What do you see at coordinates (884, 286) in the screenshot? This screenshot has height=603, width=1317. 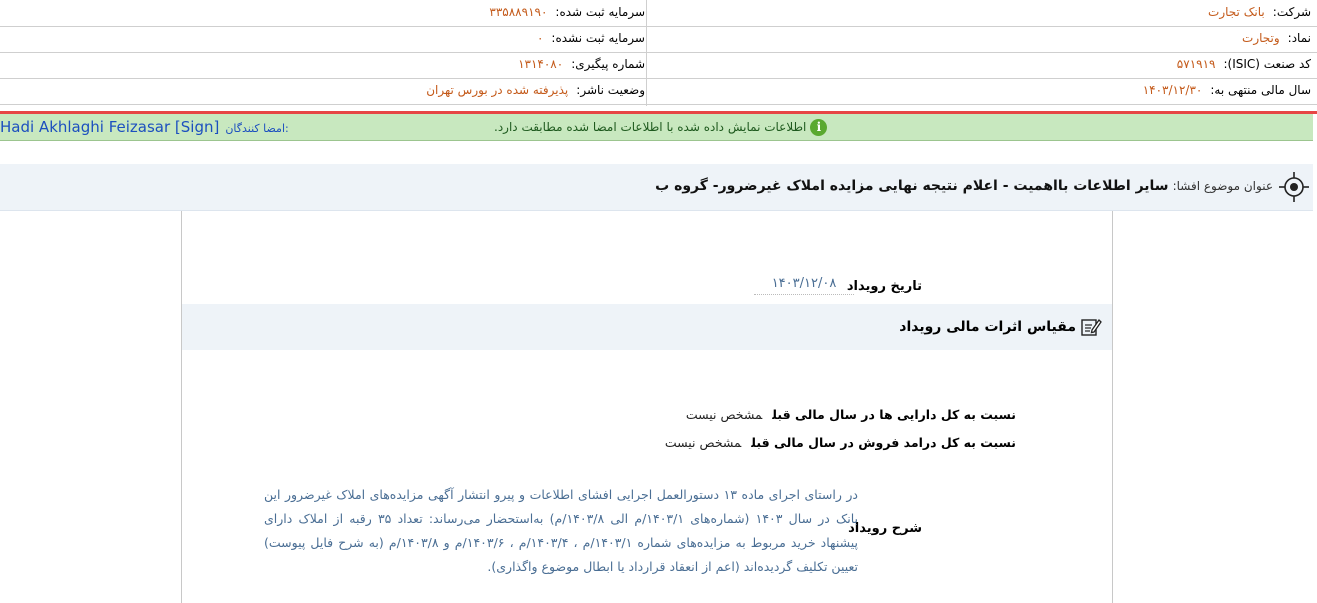 I see `event-date-label: تاریخ رویداد` at bounding box center [884, 286].